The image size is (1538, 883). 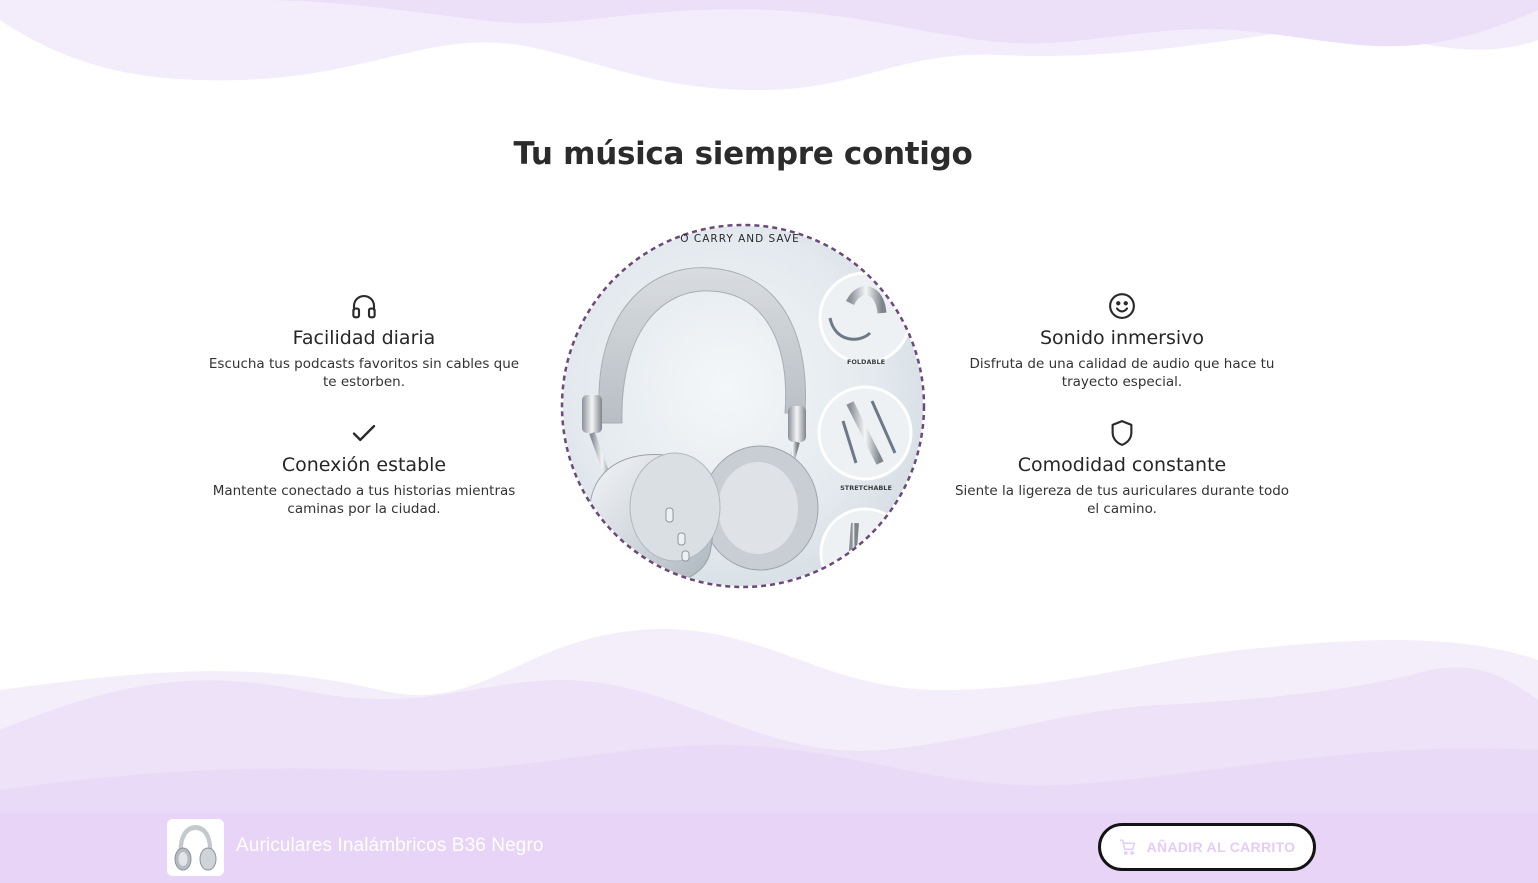 What do you see at coordinates (743, 406) in the screenshot?
I see `product-image-circle: O CARRY AND SAVE FOLDABLE STRETCHABLE` at bounding box center [743, 406].